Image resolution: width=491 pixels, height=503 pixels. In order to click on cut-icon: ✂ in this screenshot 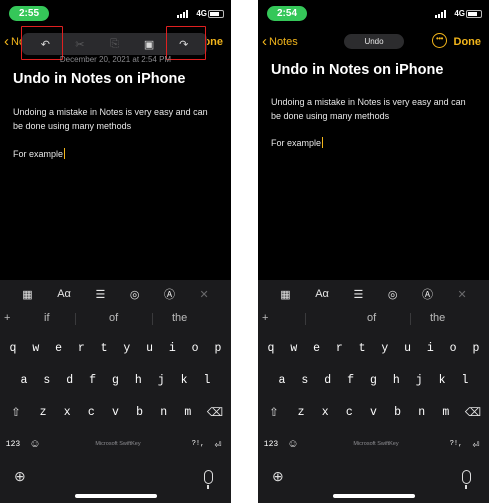, I will do `click(80, 44)`.